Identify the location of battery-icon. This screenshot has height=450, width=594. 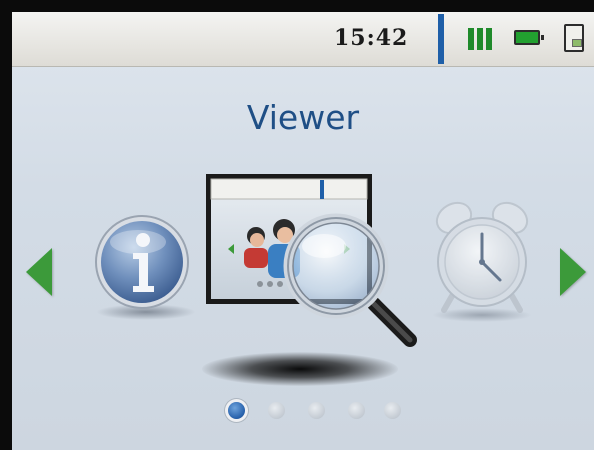
(529, 37).